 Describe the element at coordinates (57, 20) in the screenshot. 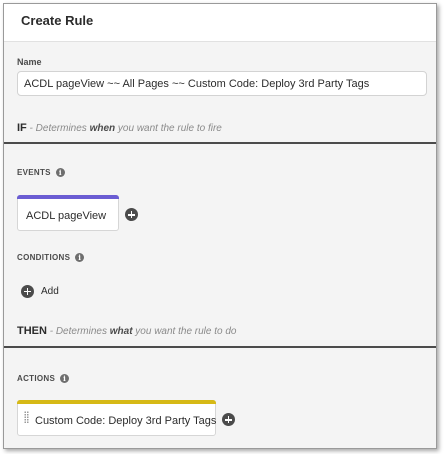

I see `page-title: Create Rule` at that location.